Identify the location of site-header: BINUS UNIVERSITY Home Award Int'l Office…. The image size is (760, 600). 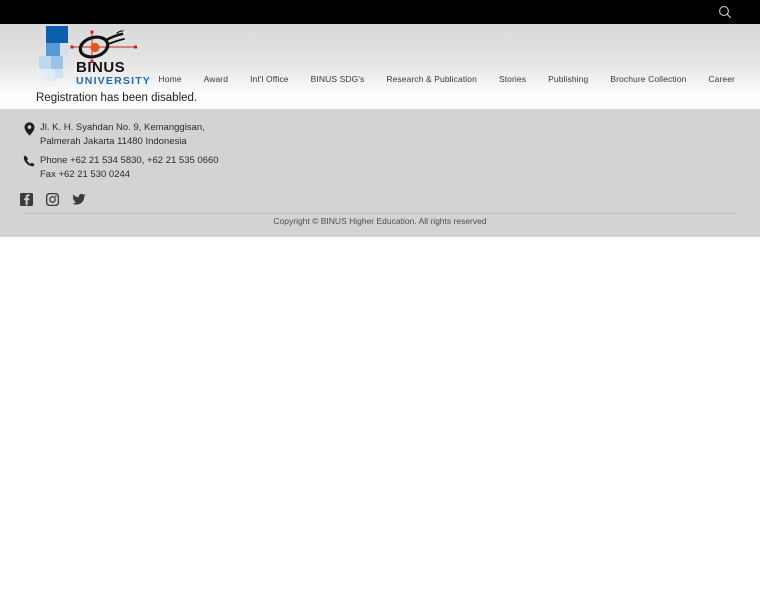
(380, 64).